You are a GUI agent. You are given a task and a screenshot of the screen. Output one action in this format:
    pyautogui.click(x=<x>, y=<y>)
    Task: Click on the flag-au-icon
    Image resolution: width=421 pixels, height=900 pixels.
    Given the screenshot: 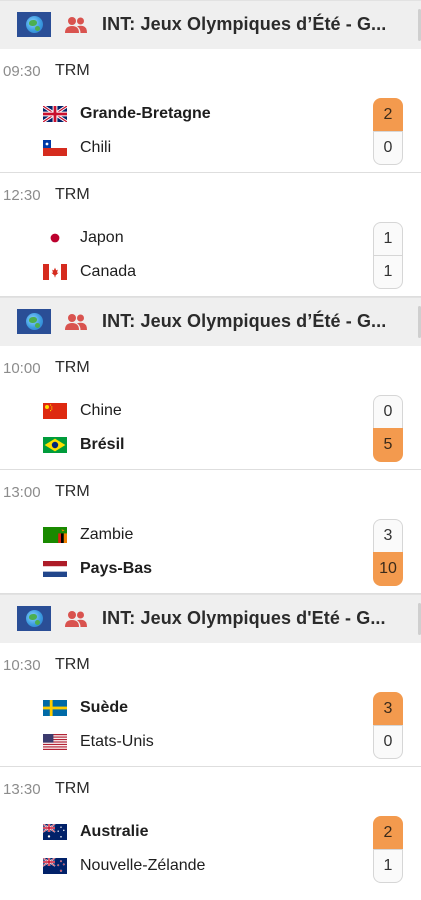 What is the action you would take?
    pyautogui.click(x=55, y=832)
    